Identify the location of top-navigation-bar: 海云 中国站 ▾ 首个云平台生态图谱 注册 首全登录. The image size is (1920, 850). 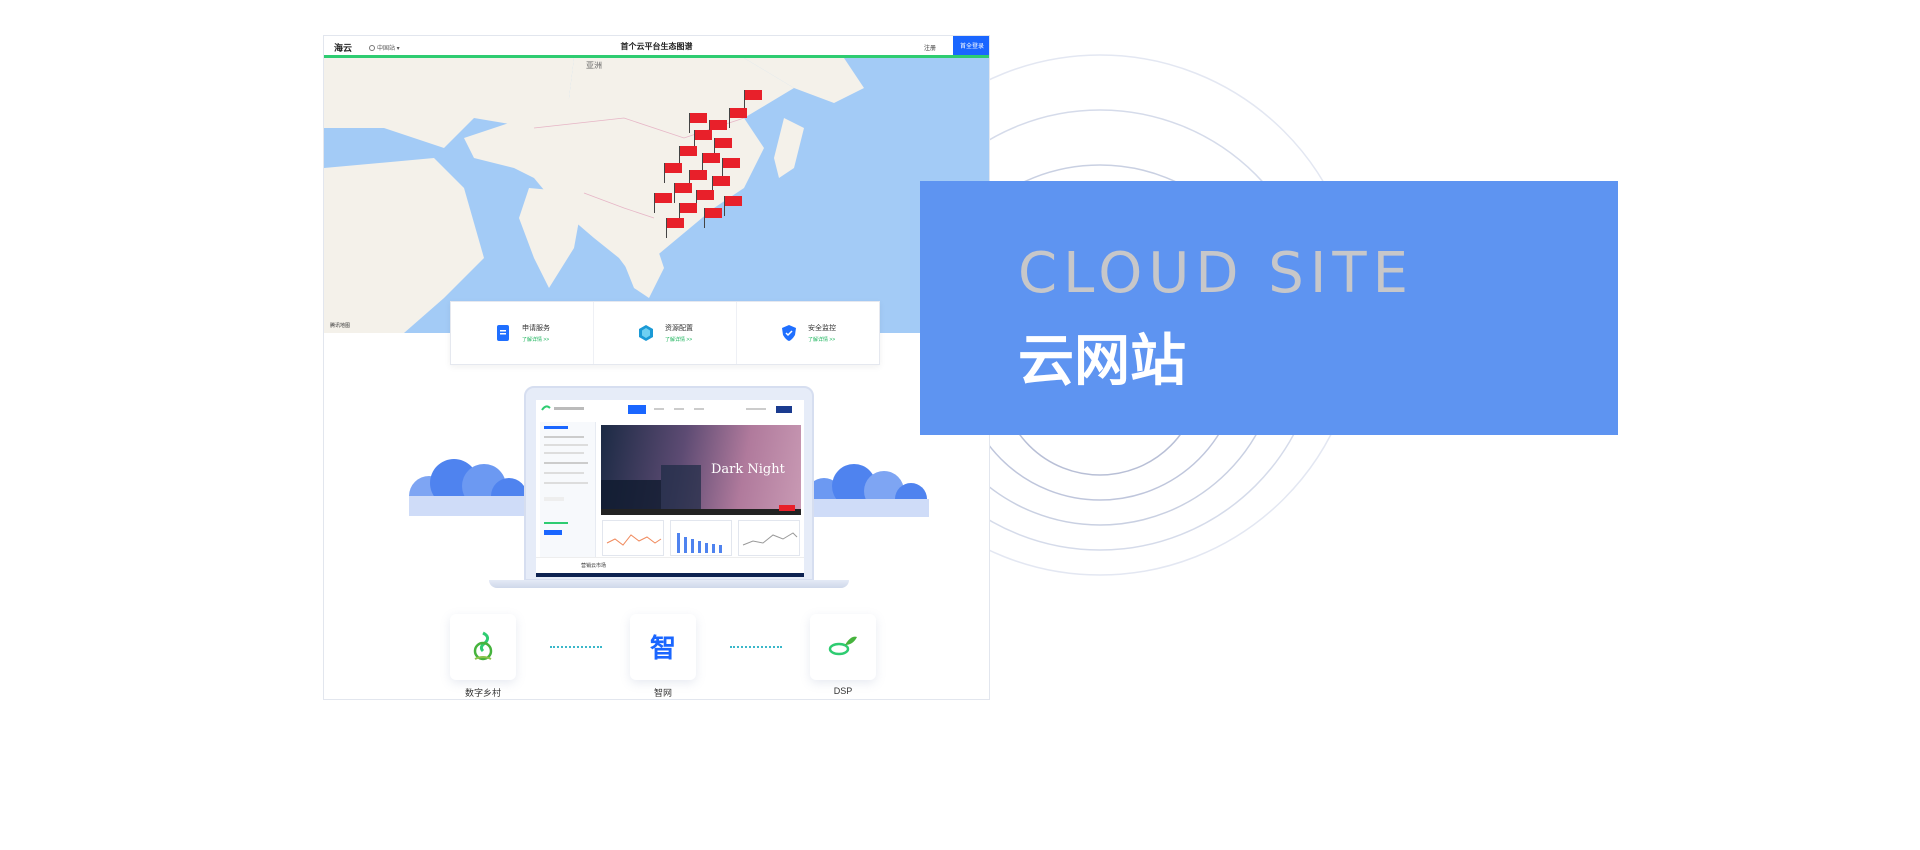
(656, 47).